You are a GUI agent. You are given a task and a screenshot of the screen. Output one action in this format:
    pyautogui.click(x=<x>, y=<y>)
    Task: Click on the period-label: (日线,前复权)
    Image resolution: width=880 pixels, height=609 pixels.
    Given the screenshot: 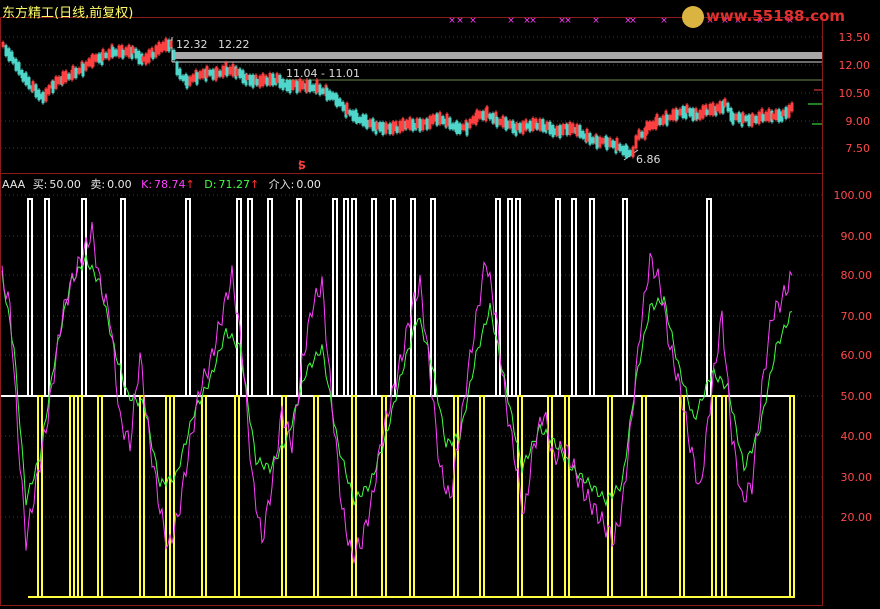 What is the action you would take?
    pyautogui.click(x=93, y=13)
    